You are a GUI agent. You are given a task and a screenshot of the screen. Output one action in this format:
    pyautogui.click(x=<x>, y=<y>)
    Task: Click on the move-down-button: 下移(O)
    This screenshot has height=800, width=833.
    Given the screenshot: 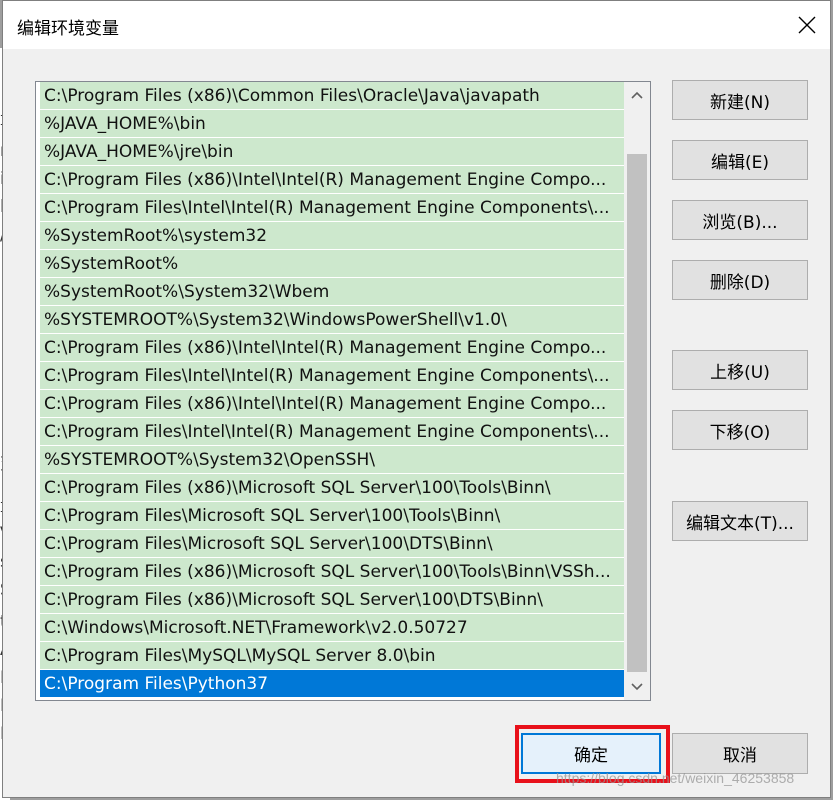 What is the action you would take?
    pyautogui.click(x=740, y=430)
    